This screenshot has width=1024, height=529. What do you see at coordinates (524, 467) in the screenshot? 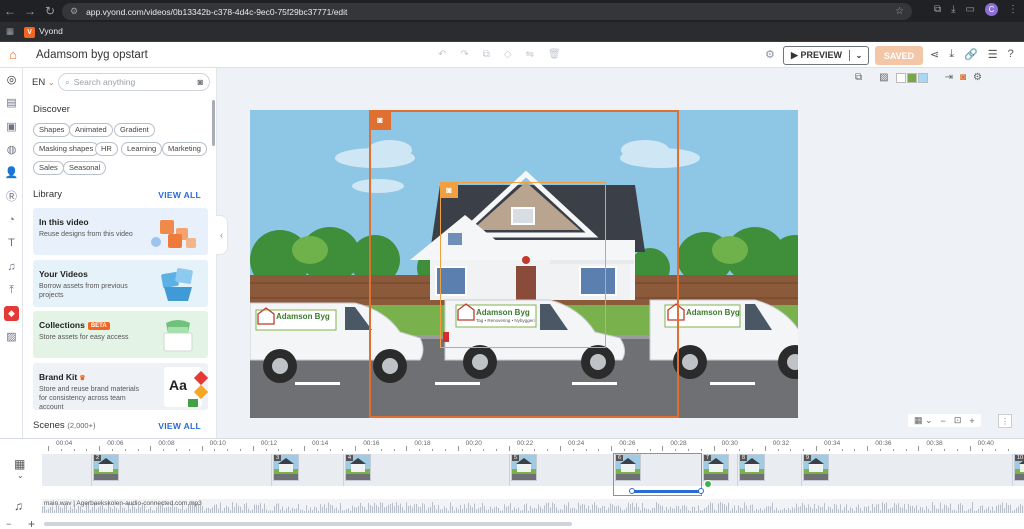
I see `scene-thumbnail: 5` at bounding box center [524, 467].